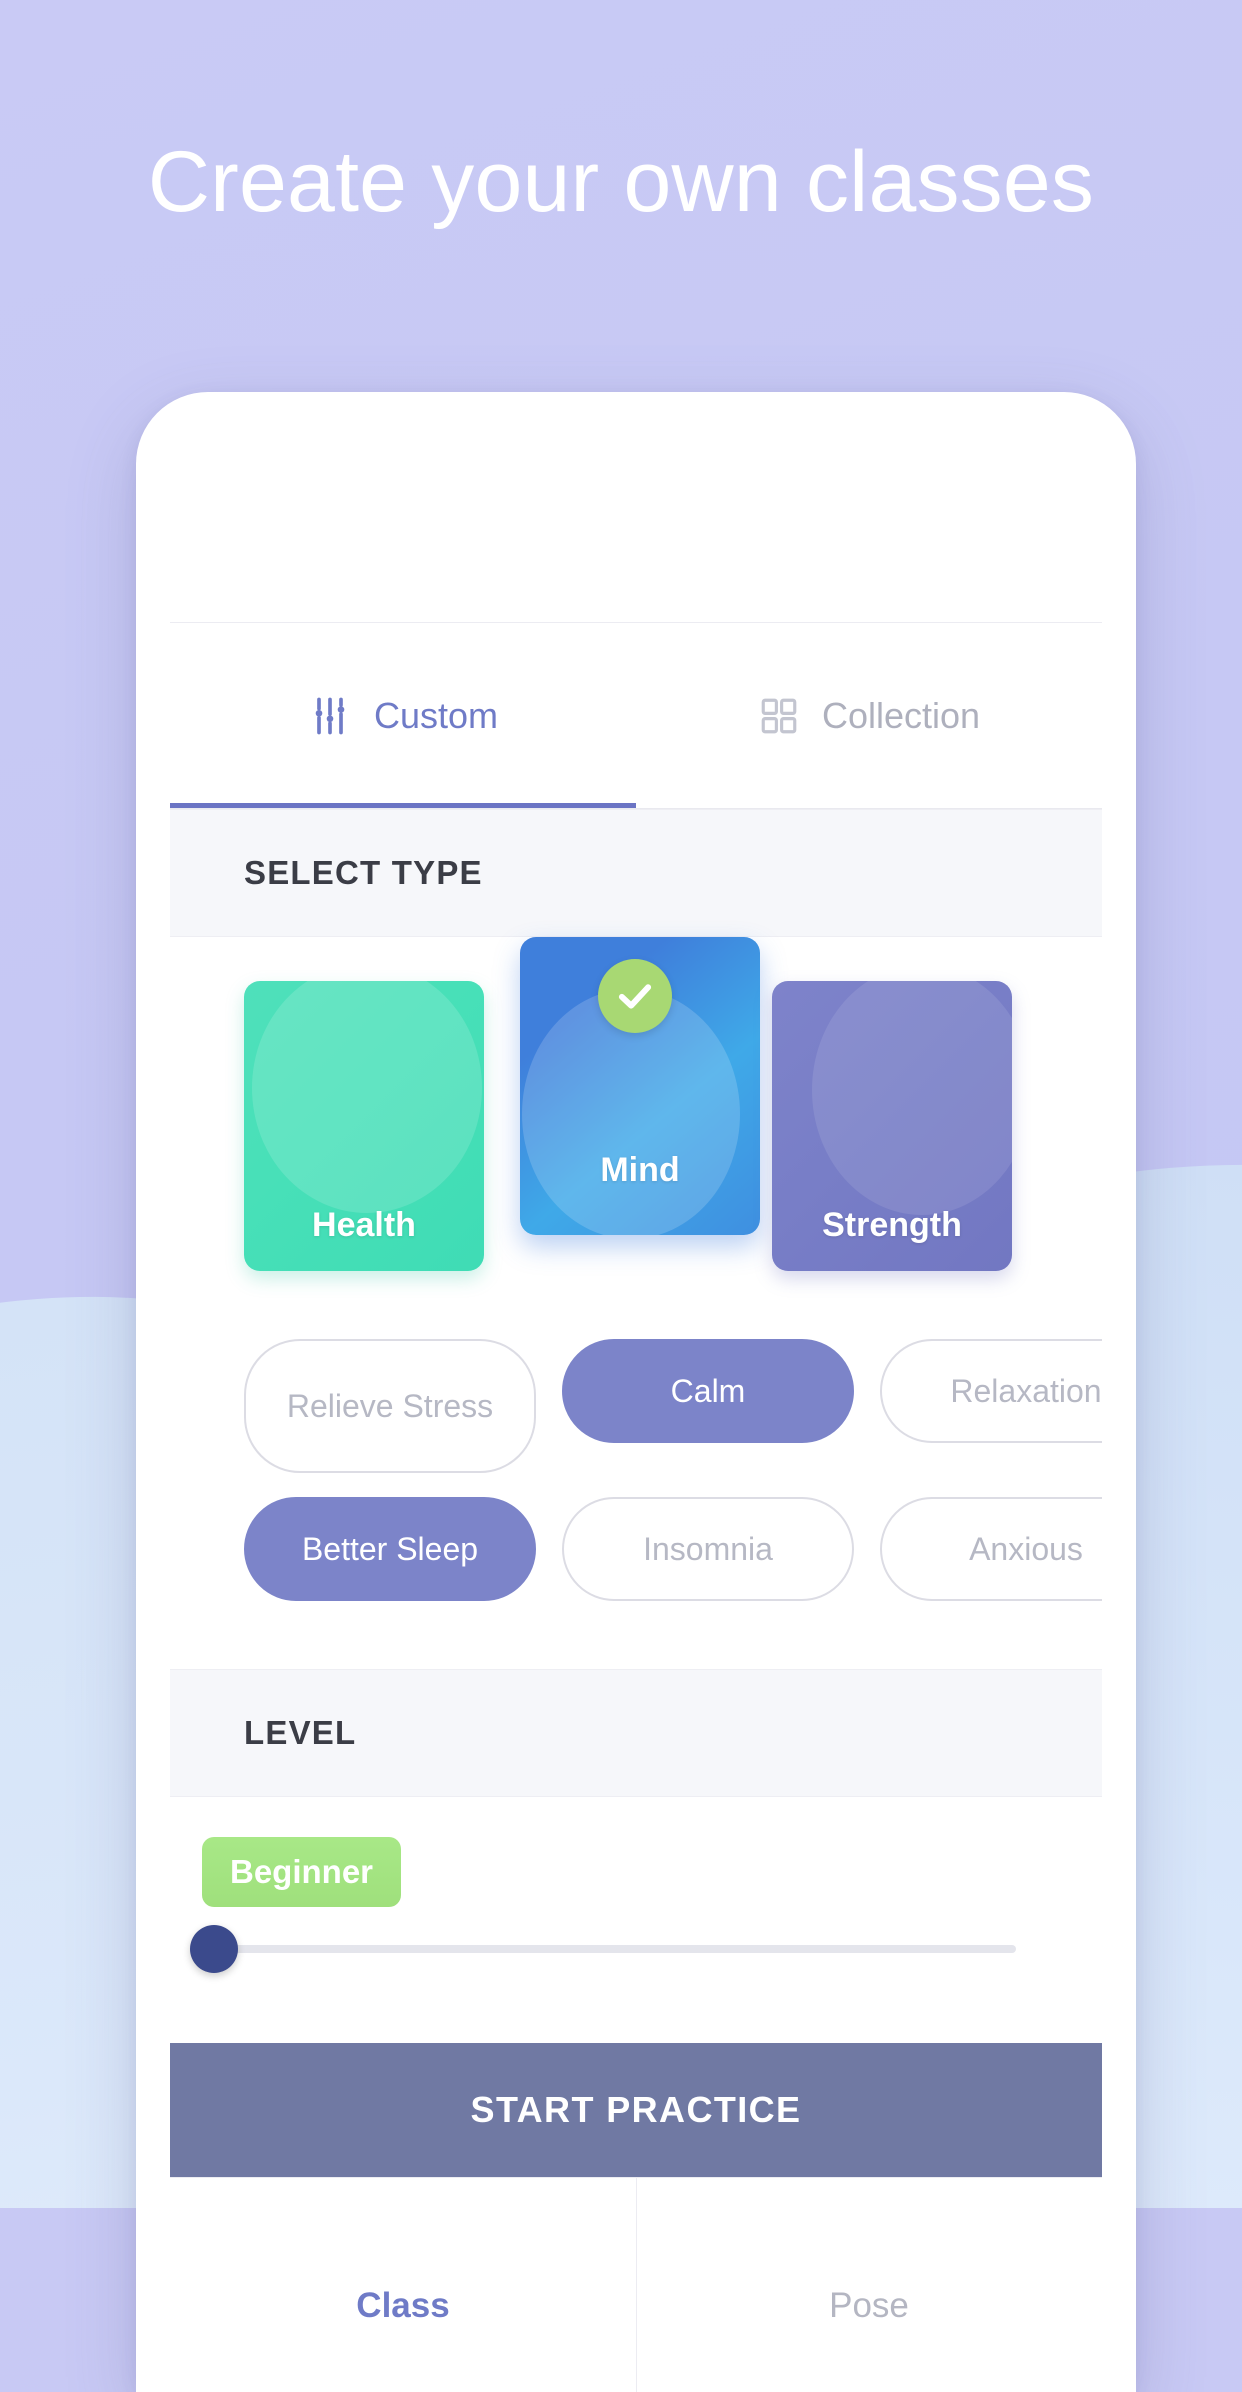  I want to click on tab-custom: Custom, so click(403, 715).